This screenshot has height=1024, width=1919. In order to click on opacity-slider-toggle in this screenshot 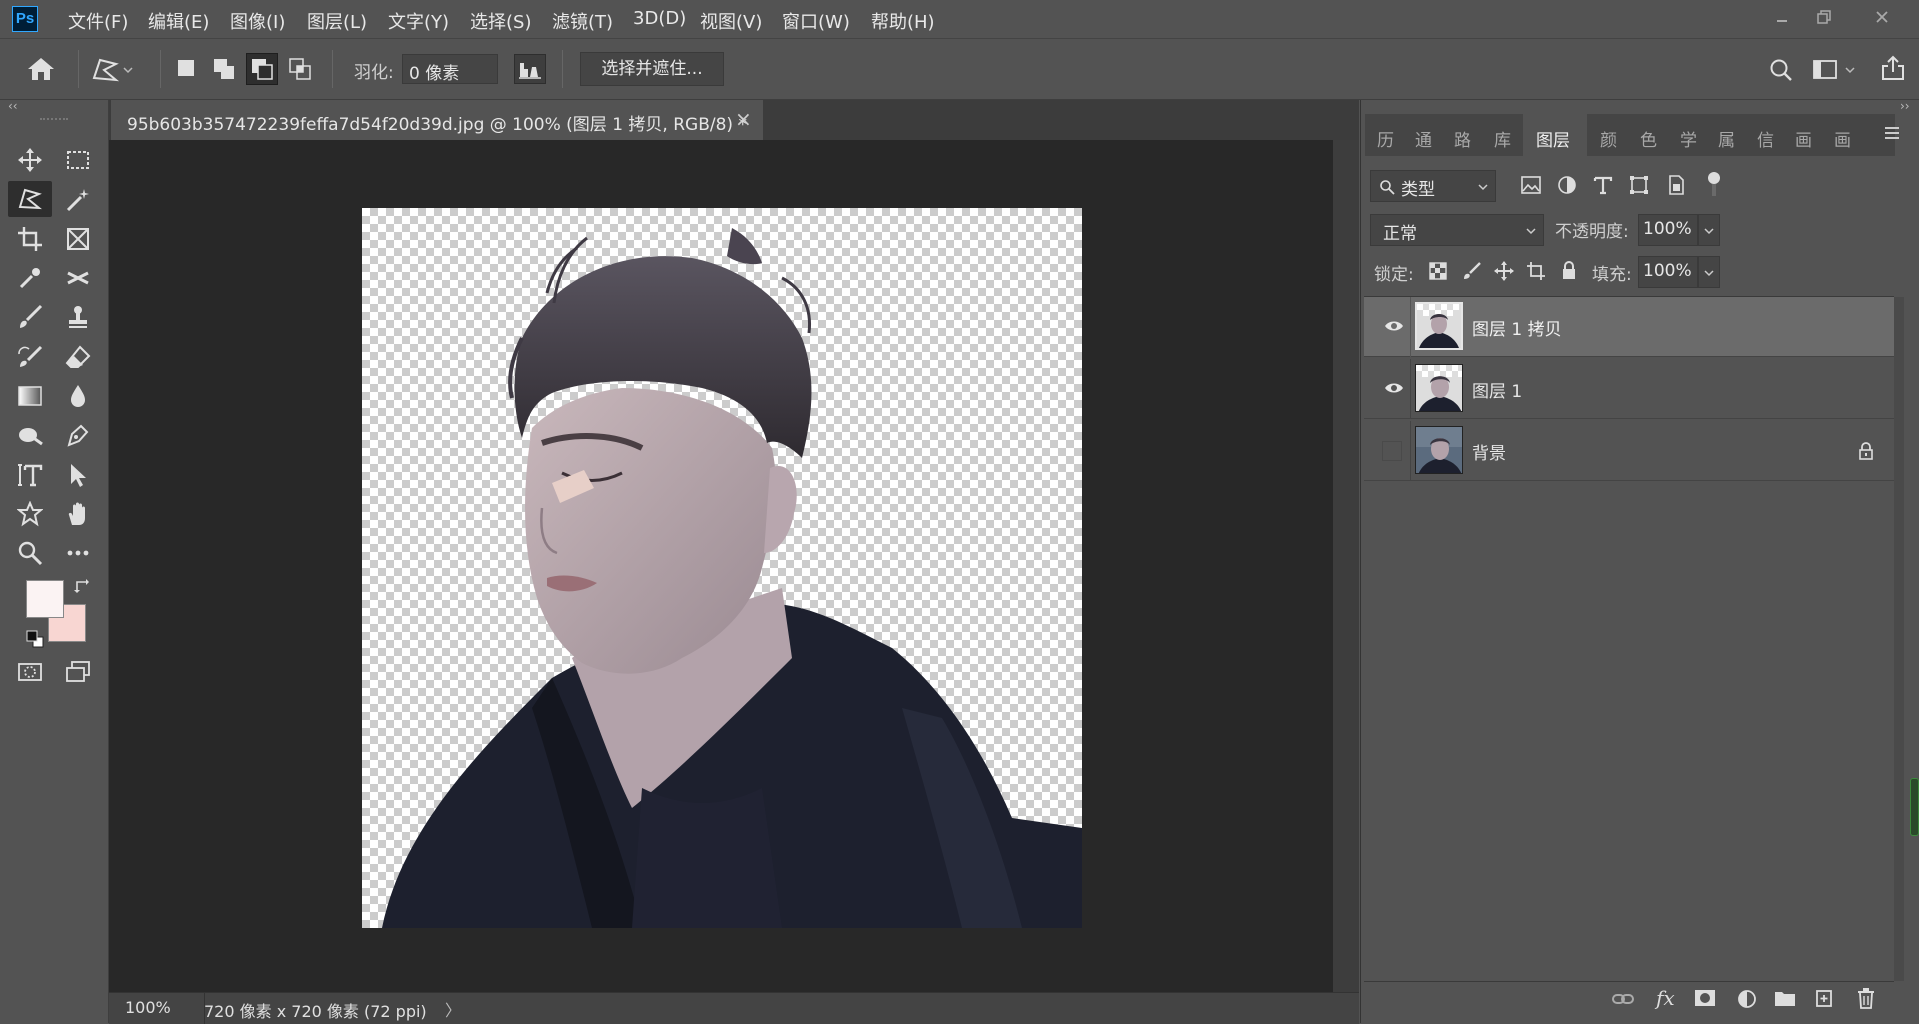, I will do `click(1709, 230)`.